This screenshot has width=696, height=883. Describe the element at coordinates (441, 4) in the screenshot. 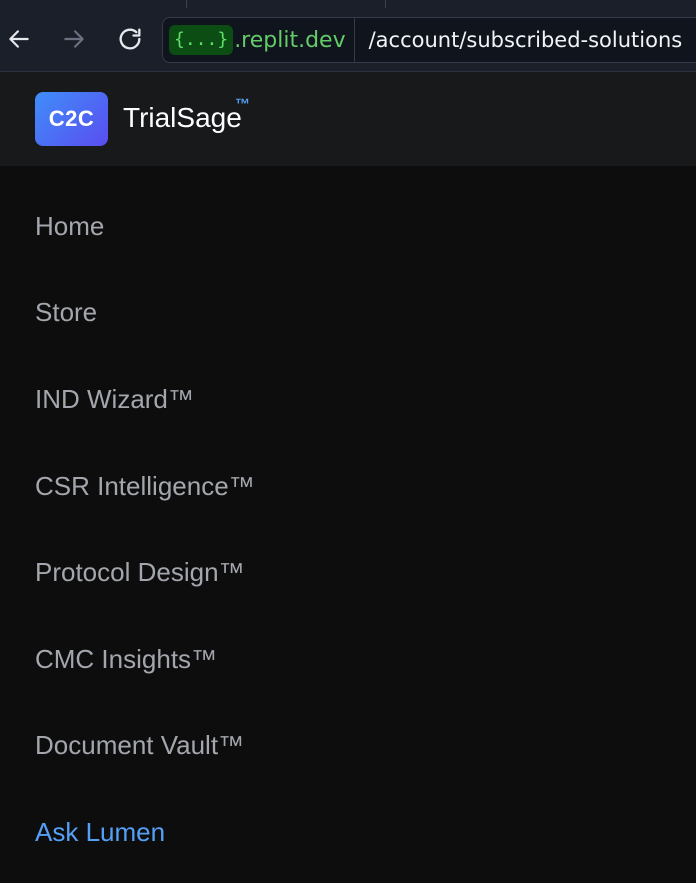

I see `tab-strip-edge` at that location.